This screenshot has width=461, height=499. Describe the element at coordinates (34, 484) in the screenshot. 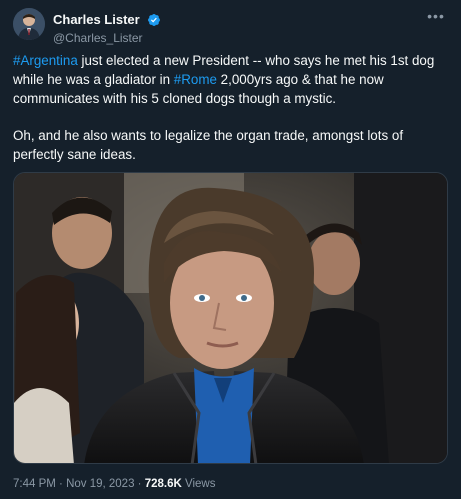

I see `tweet-time: 7:44 PM` at that location.